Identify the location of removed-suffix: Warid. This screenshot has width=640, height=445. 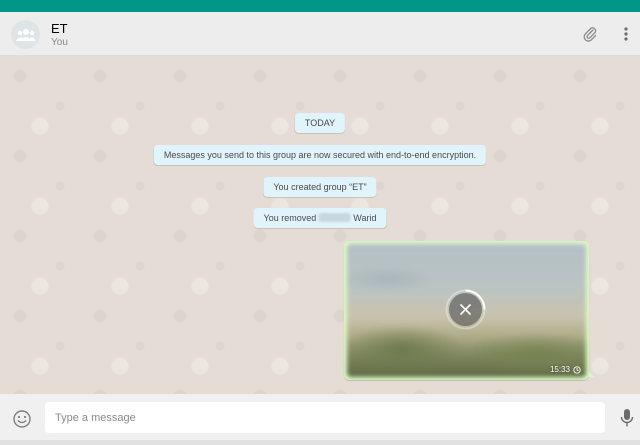
(365, 218).